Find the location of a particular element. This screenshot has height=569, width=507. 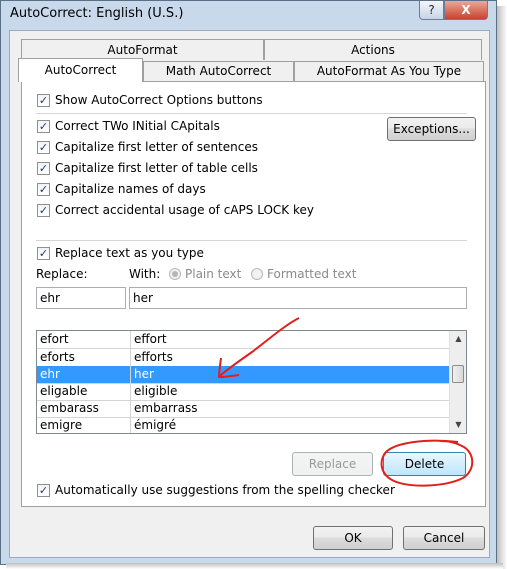

entry-from: eligable is located at coordinates (64, 391).